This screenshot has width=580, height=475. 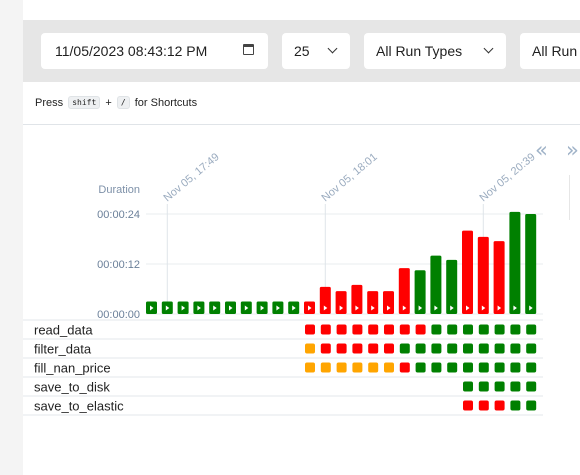 I want to click on task-name: read_data, so click(x=63, y=330).